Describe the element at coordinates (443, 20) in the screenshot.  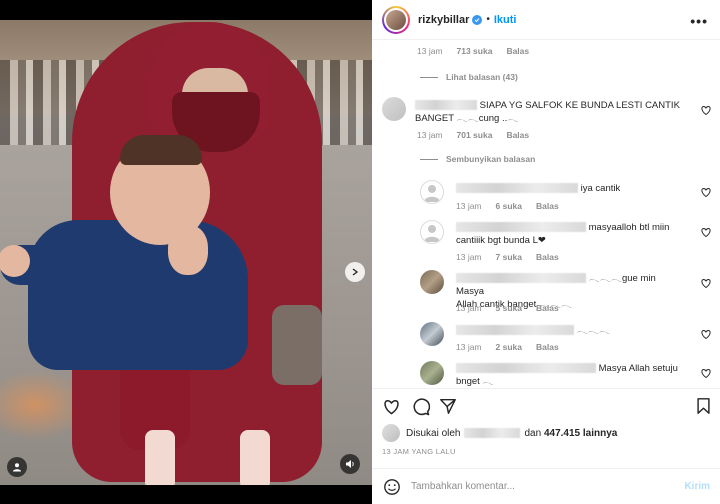
I see `username: rizkybillar` at that location.